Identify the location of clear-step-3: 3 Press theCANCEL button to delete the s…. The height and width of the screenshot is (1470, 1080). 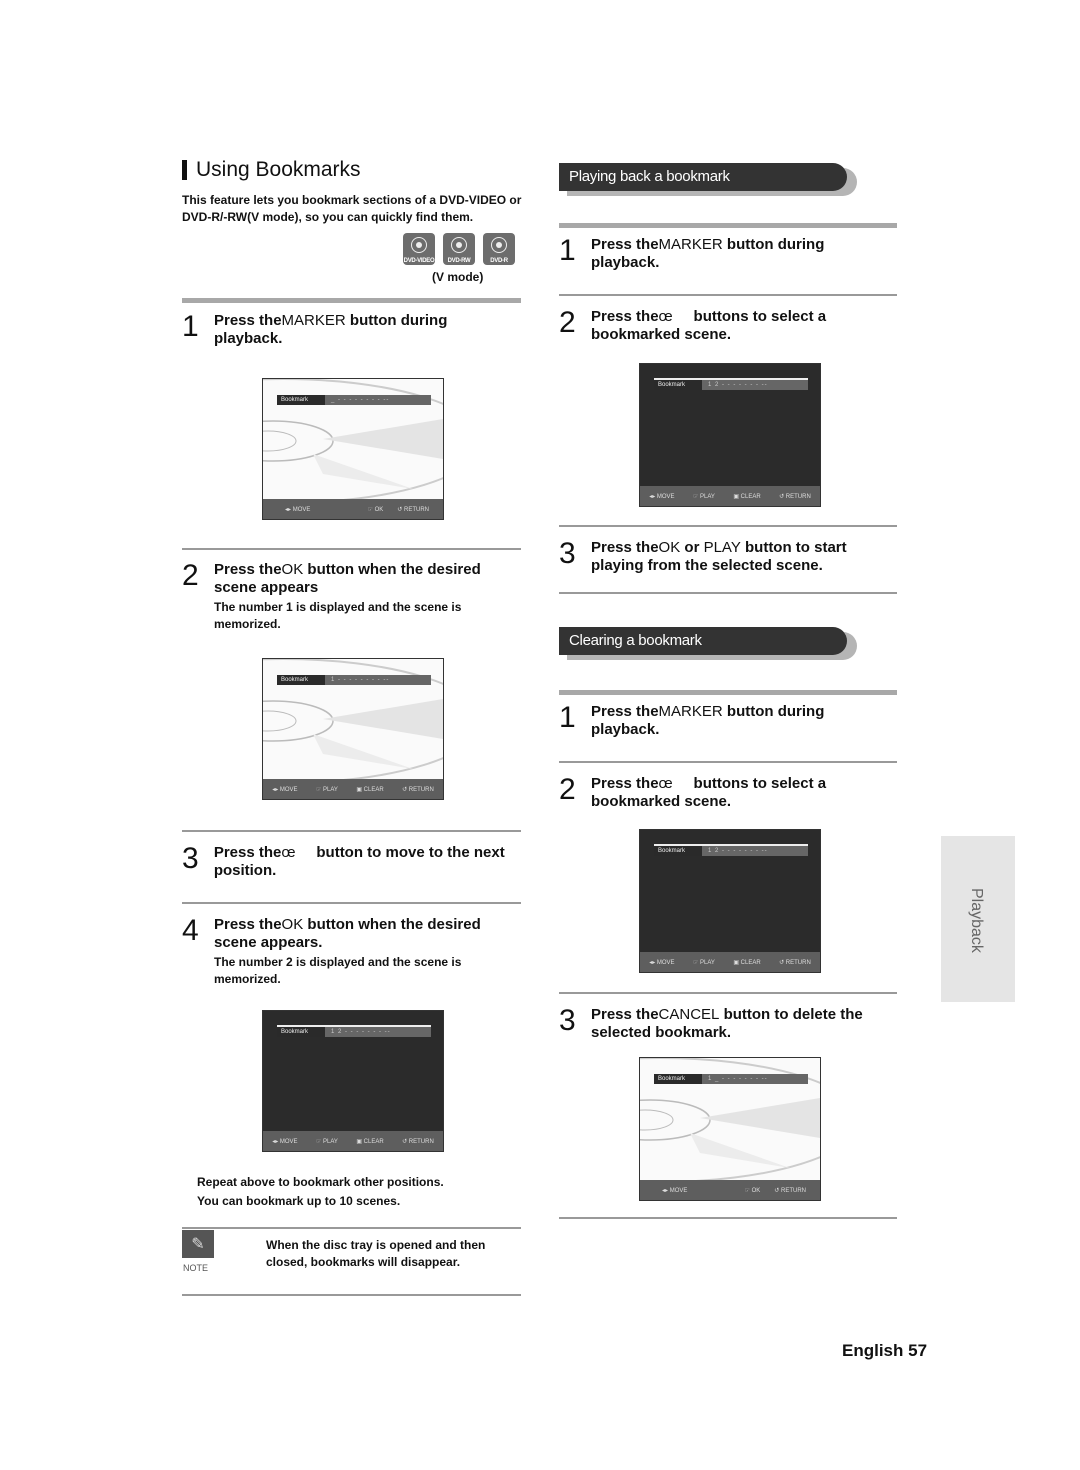
(711, 1023).